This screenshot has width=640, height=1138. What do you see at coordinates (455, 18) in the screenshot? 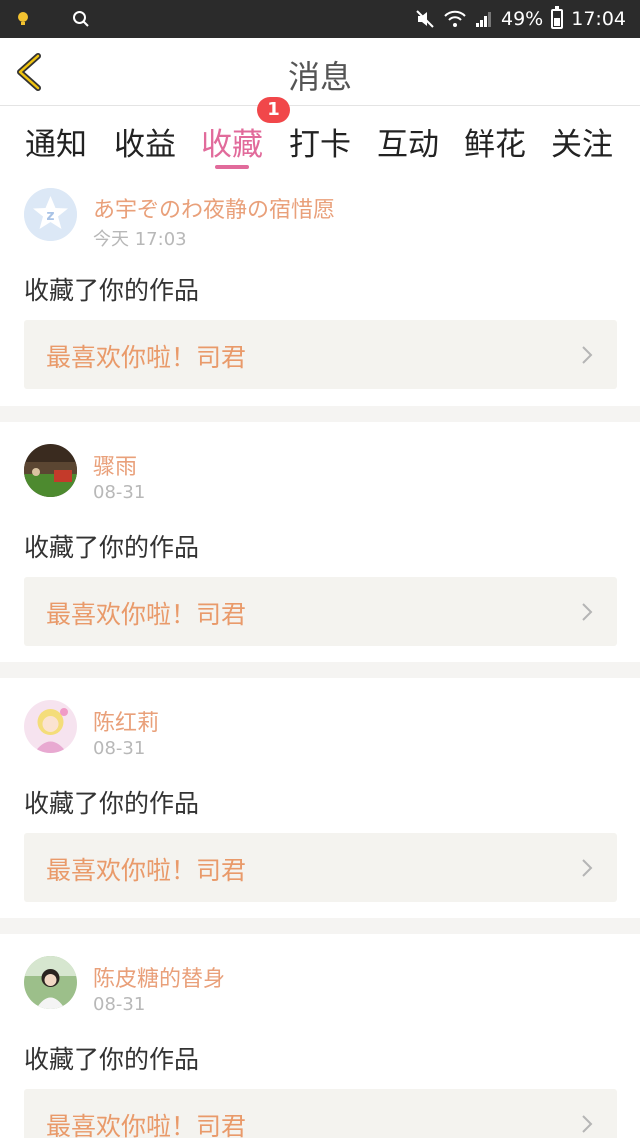
I see `wifi-icon` at bounding box center [455, 18].